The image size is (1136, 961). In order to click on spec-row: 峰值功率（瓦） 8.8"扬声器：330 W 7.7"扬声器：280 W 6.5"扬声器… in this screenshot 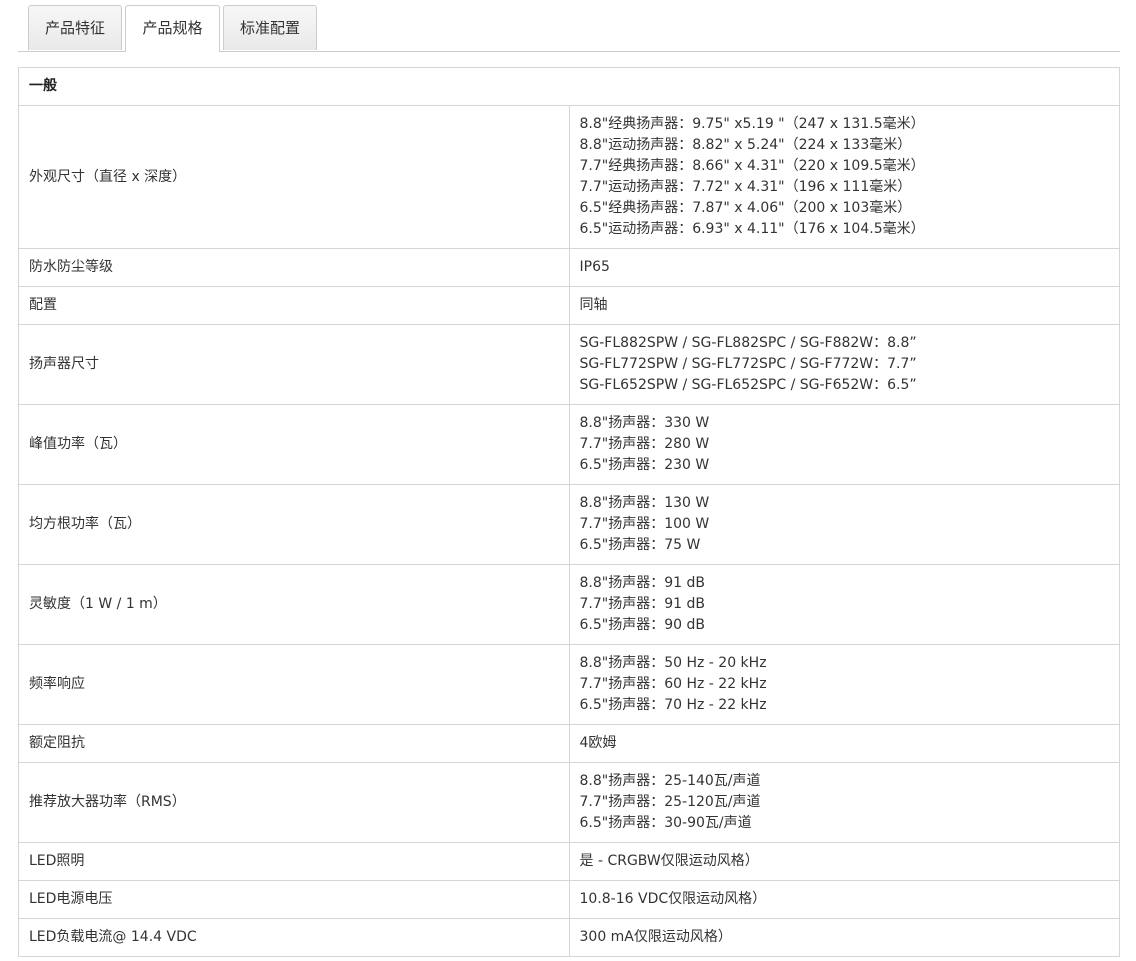, I will do `click(569, 444)`.